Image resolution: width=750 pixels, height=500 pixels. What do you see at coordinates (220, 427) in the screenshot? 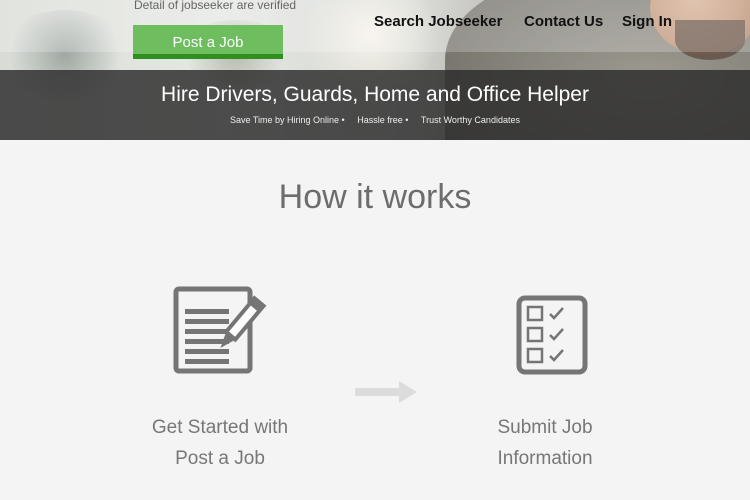
I see `step-1-line1: Get Started with` at bounding box center [220, 427].